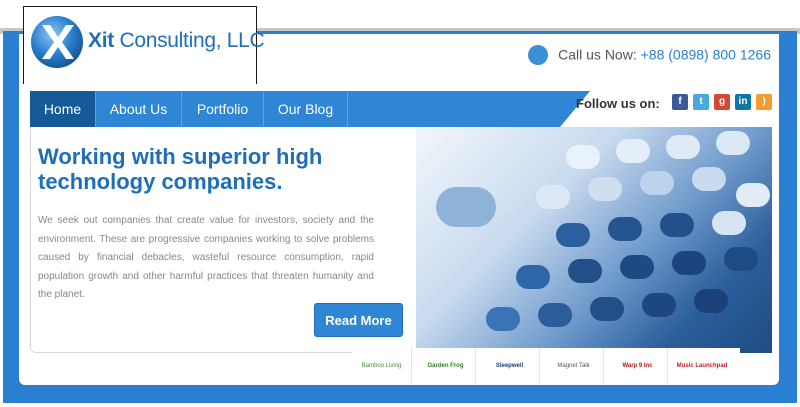 Image resolution: width=800 pixels, height=407 pixels. I want to click on nav-about-us: About Us, so click(139, 109).